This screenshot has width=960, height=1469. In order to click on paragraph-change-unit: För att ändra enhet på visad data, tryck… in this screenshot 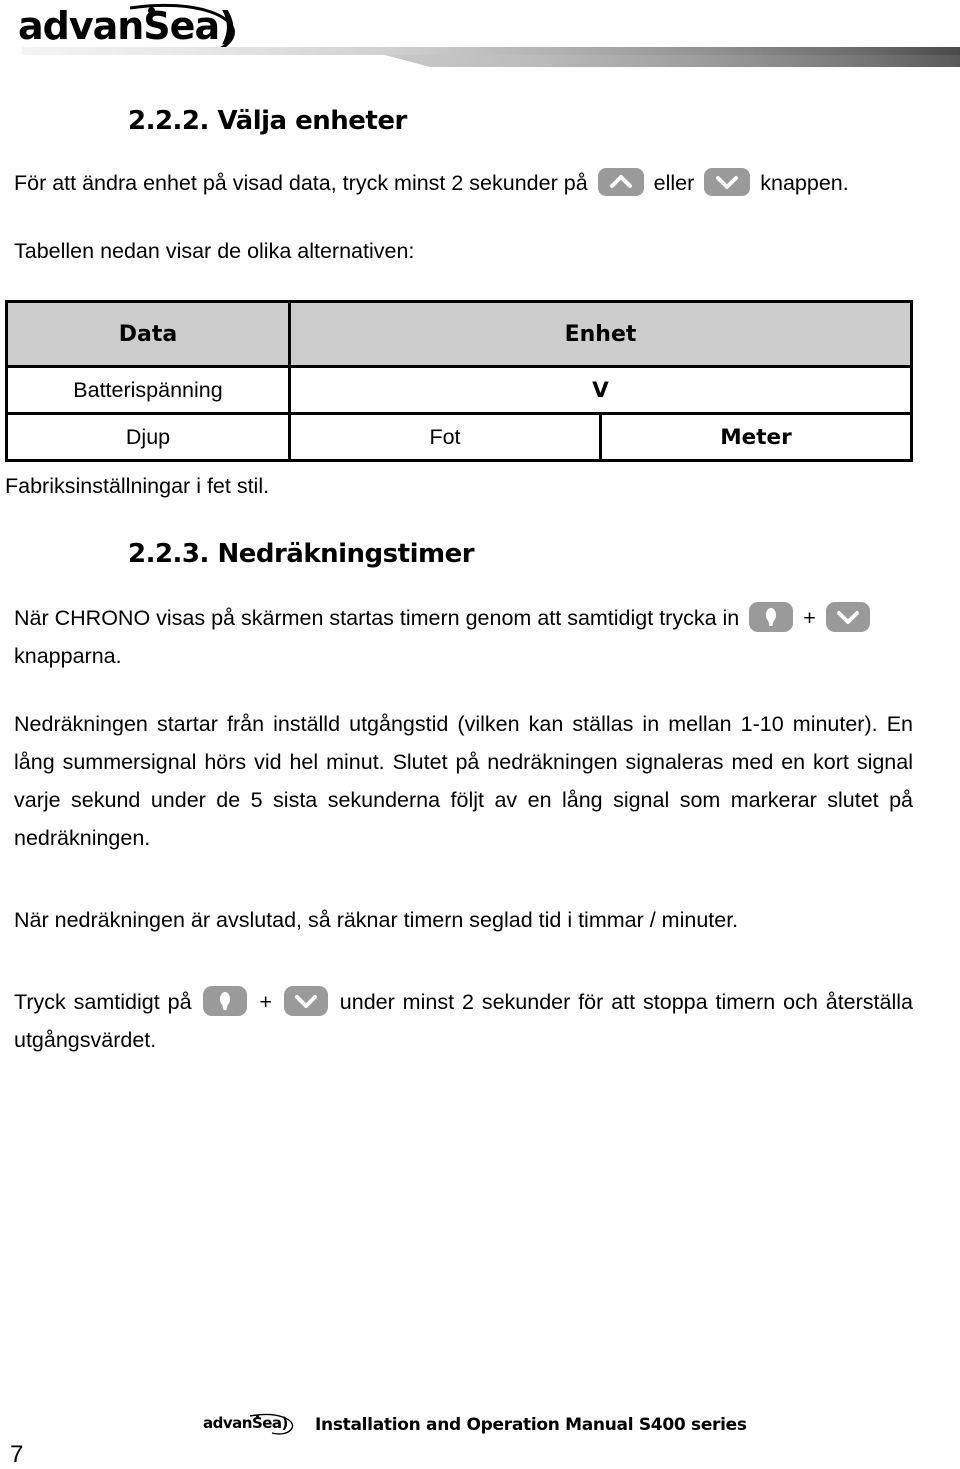, I will do `click(480, 169)`.